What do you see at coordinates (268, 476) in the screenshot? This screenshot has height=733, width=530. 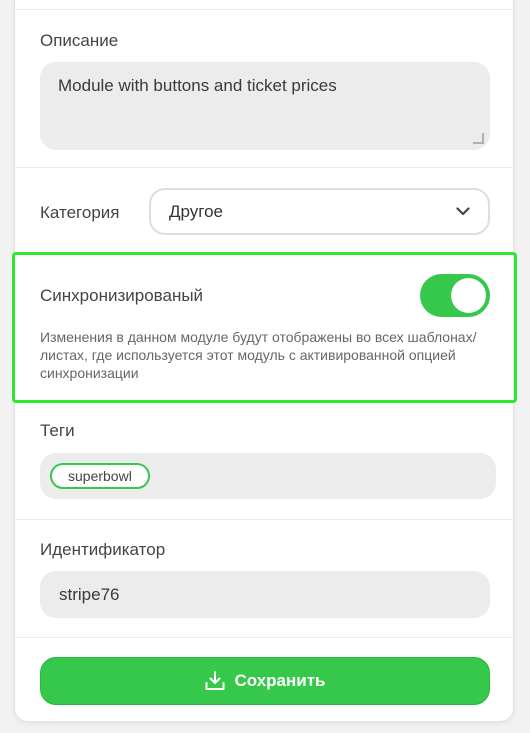 I see `tags-input: superbowl` at bounding box center [268, 476].